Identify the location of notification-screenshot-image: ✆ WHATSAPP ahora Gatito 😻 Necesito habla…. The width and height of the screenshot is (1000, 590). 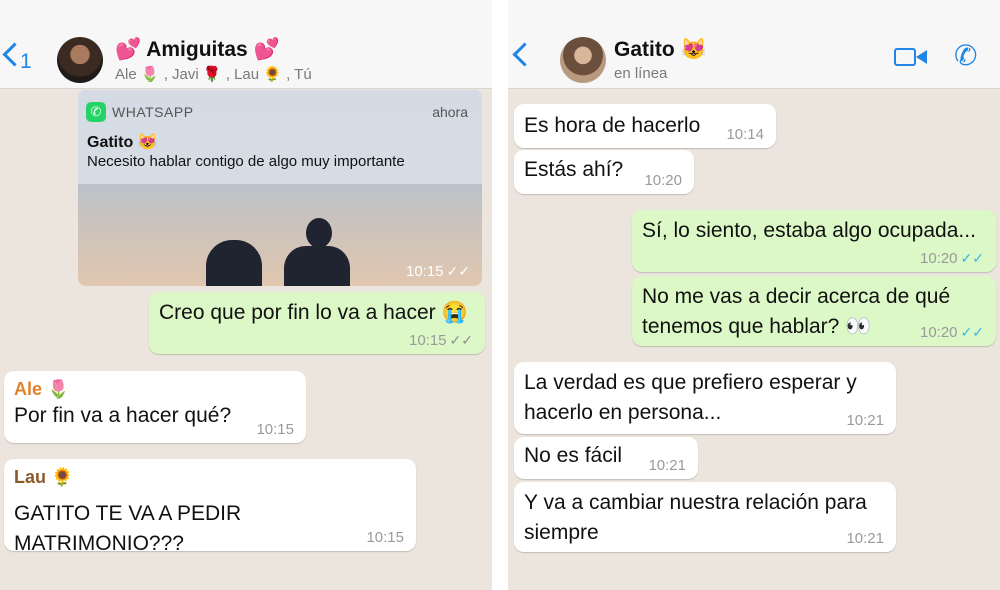
(280, 188).